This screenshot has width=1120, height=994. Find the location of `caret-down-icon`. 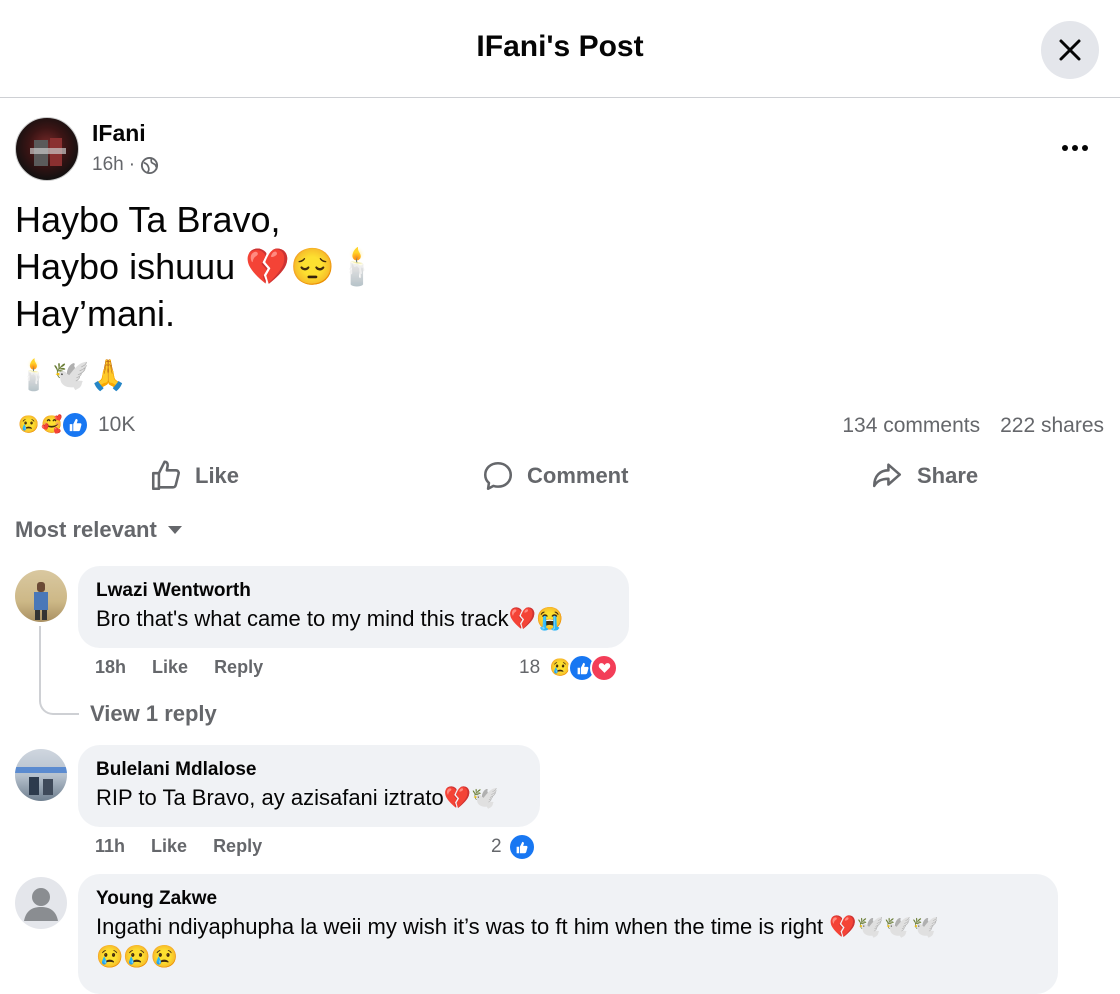

caret-down-icon is located at coordinates (174, 530).